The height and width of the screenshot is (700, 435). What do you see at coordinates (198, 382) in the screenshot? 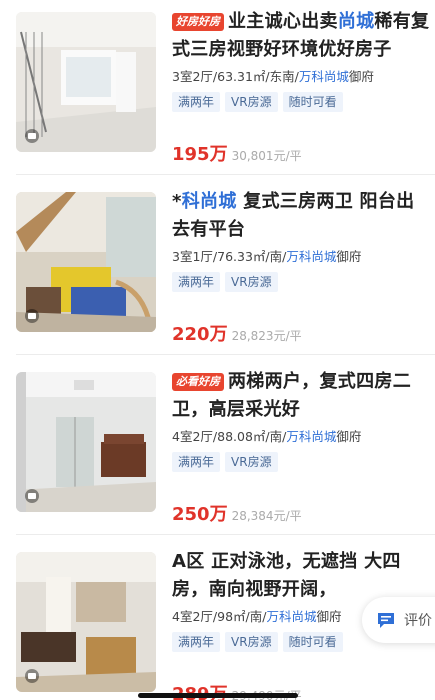
I see `must-see-badge: 必看好房` at bounding box center [198, 382].